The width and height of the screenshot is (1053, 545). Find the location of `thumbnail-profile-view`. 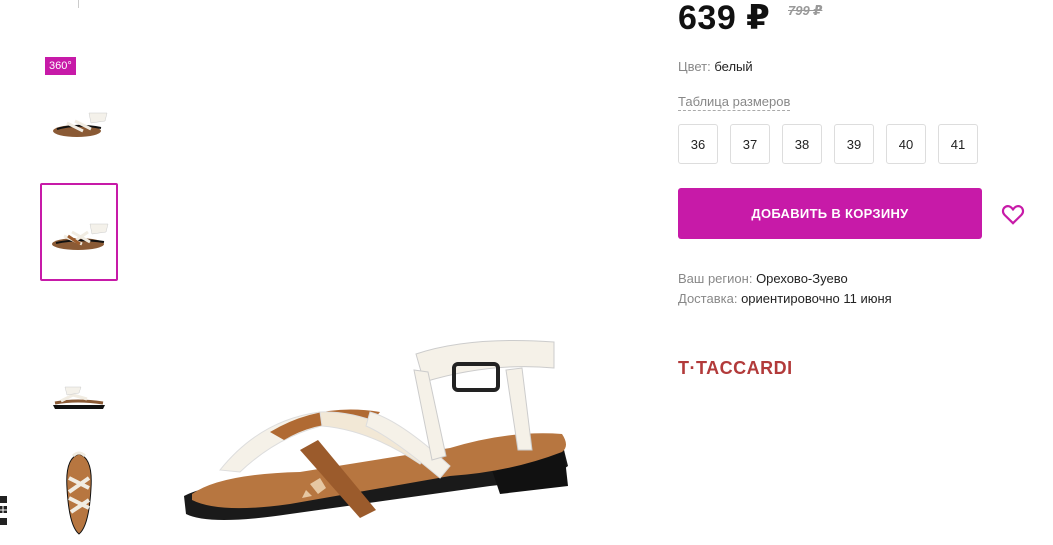

thumbnail-profile-view is located at coordinates (79, 391).